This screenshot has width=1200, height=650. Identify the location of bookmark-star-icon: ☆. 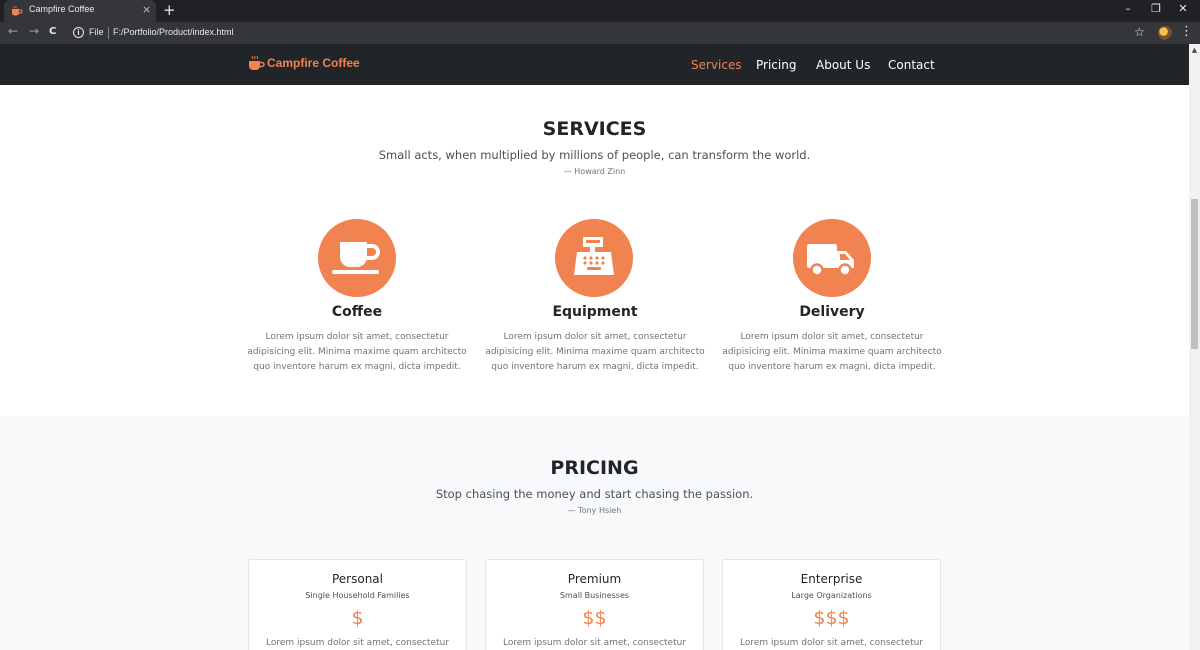
(1139, 32).